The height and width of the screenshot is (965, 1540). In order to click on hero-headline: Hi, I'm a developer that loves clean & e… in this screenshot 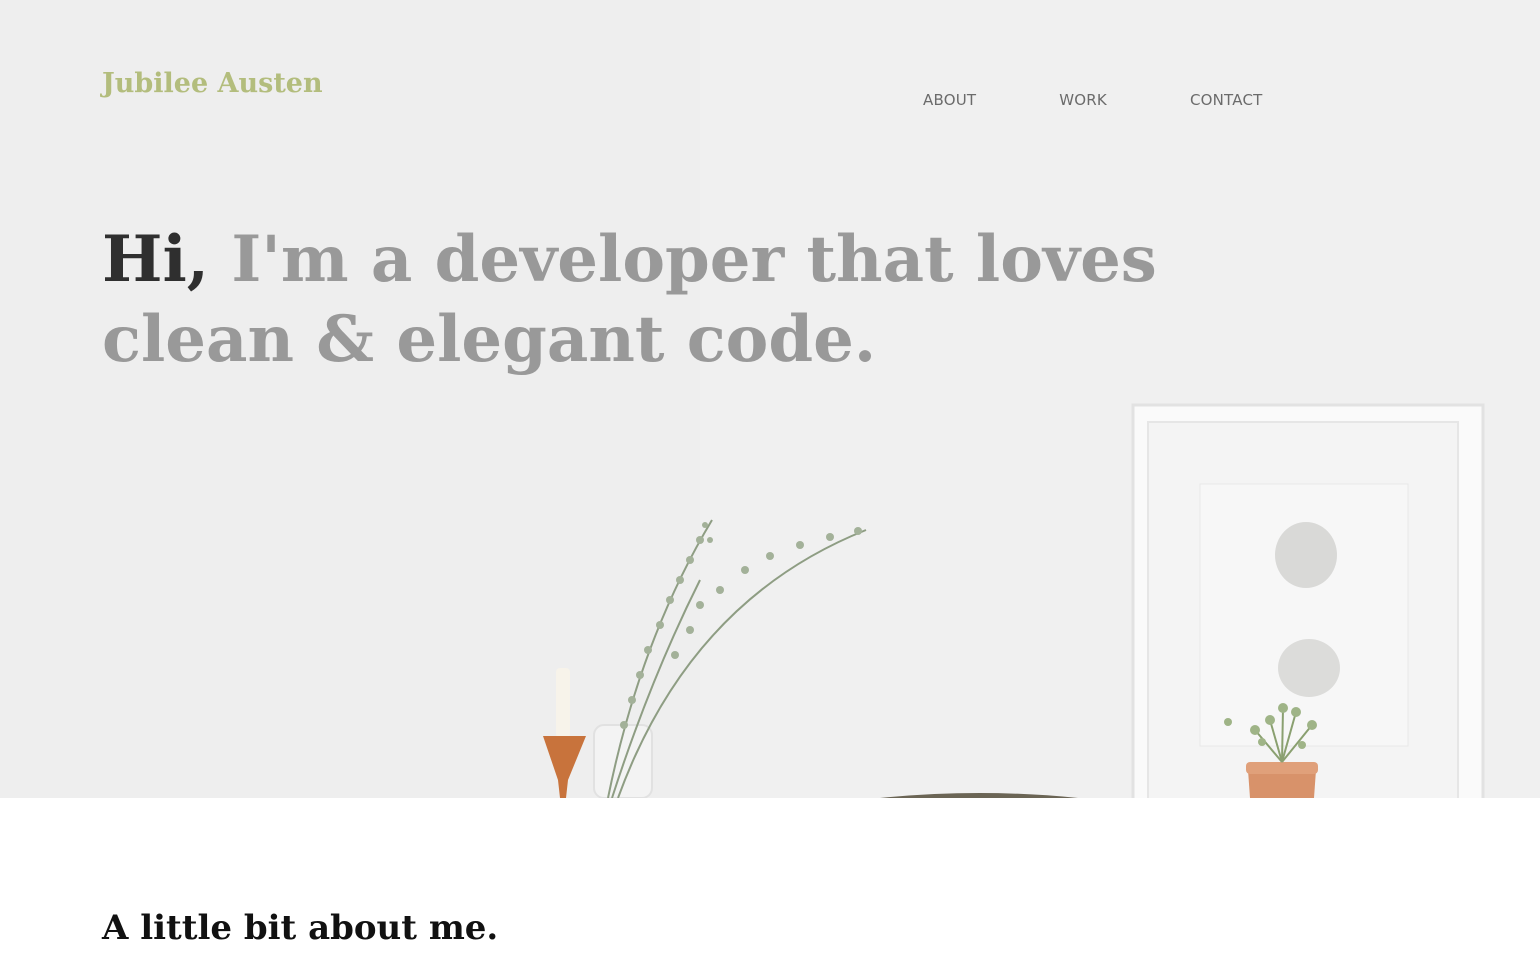, I will do `click(632, 300)`.